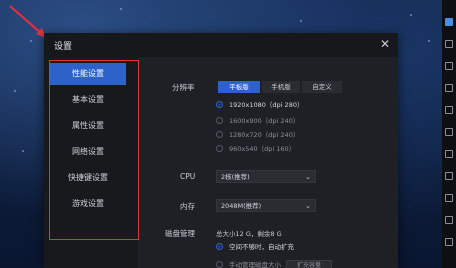  I want to click on resolution-label: 分辨率, so click(183, 87).